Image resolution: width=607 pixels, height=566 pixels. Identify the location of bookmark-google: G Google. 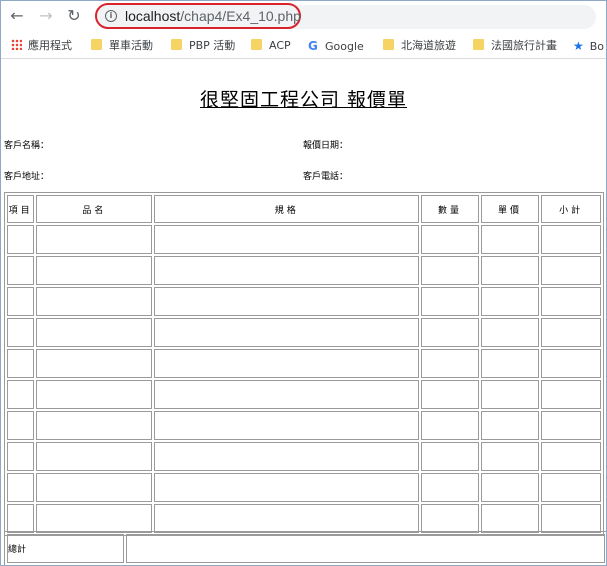
(336, 46).